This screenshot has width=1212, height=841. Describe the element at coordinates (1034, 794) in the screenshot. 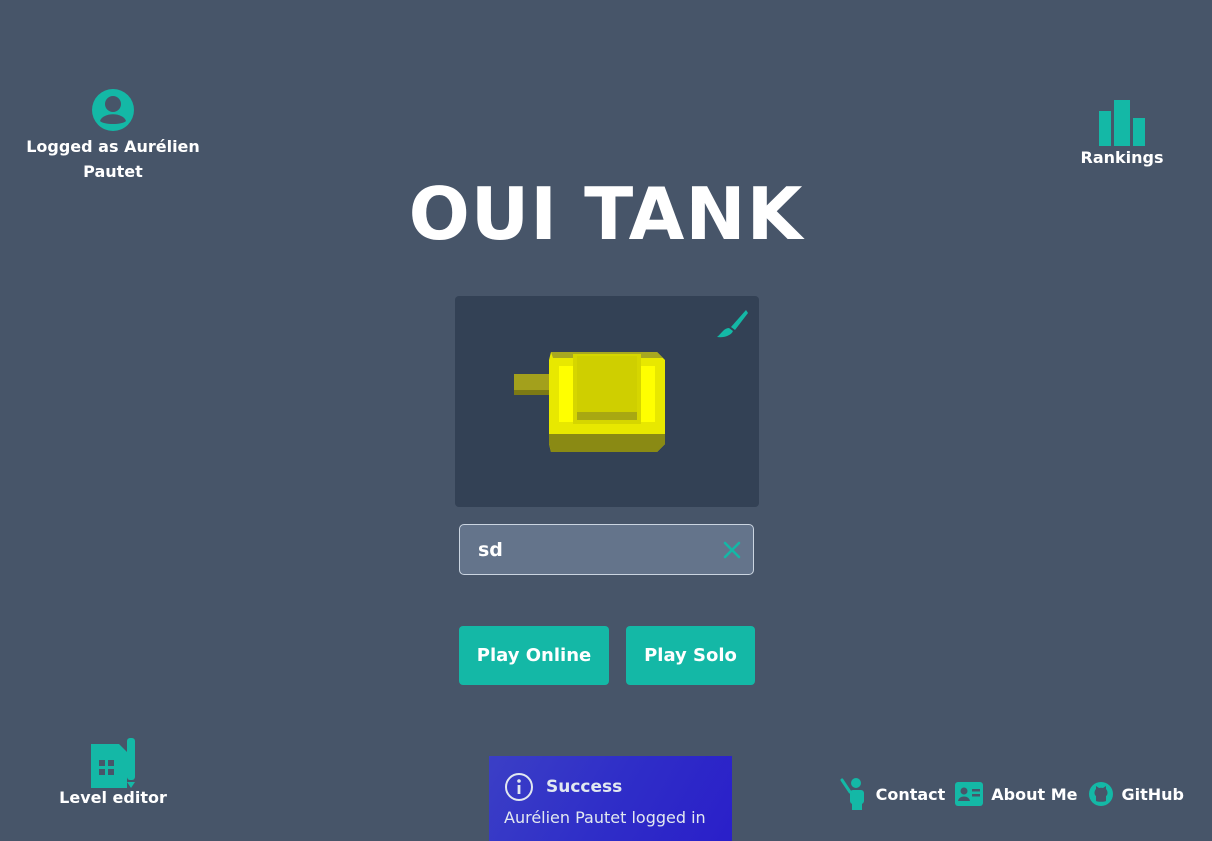

I see `about-me-label: About Me` at that location.